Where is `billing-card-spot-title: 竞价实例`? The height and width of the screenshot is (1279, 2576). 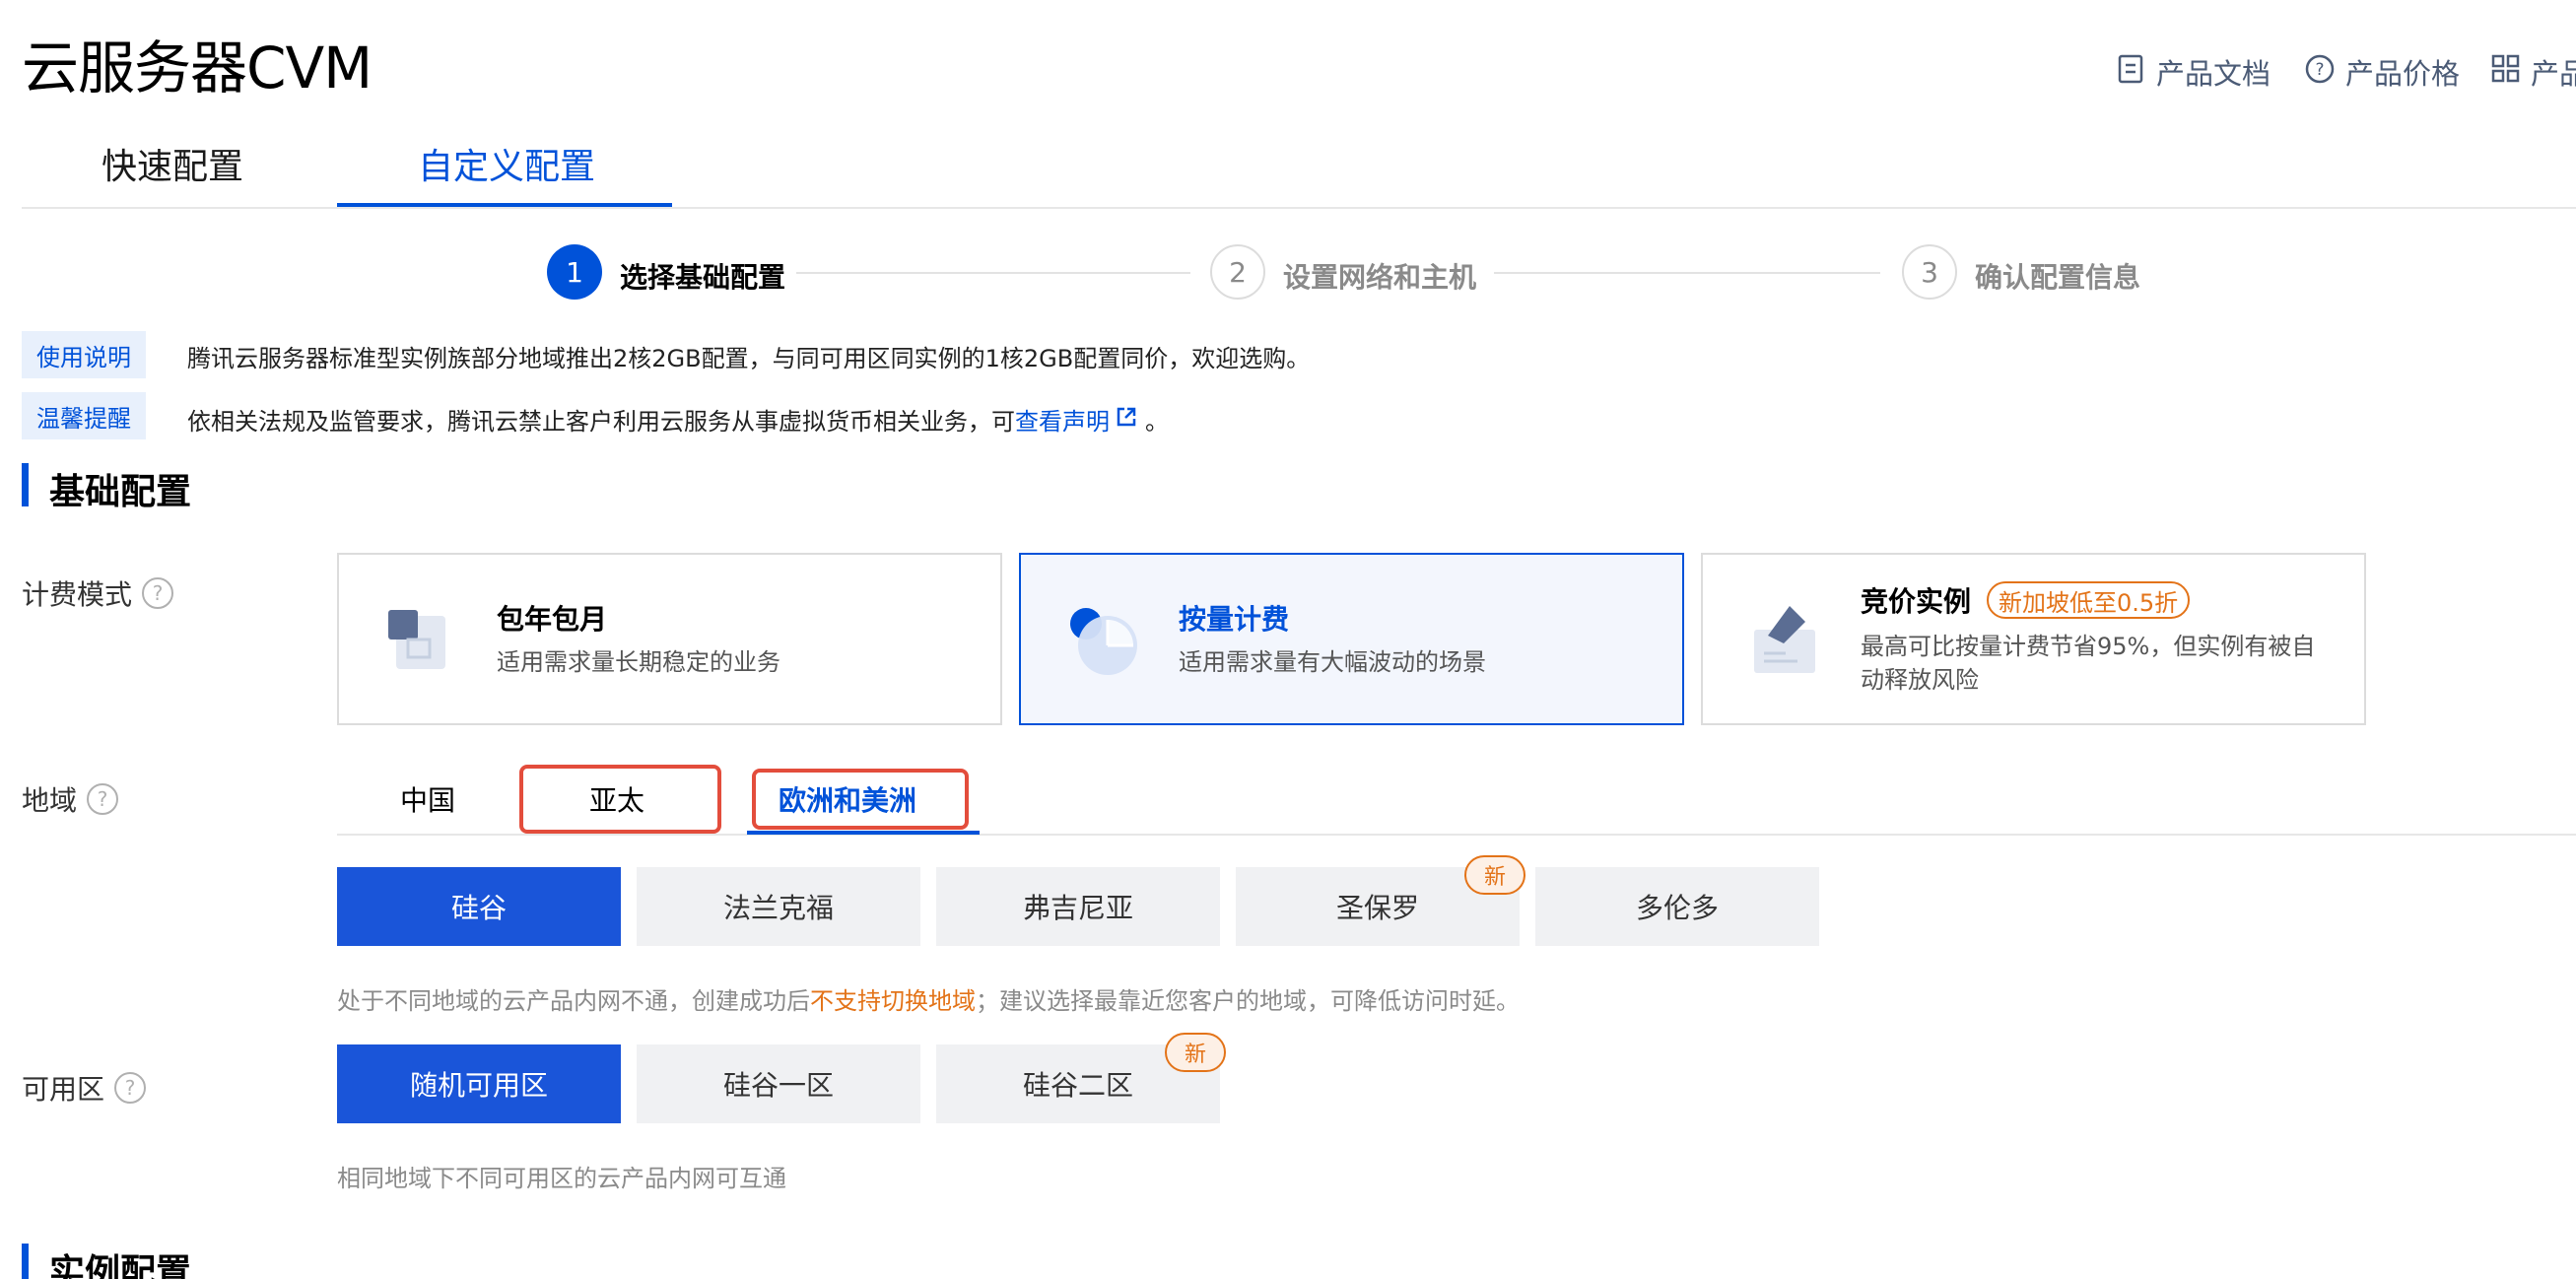 billing-card-spot-title: 竞价实例 is located at coordinates (1916, 601).